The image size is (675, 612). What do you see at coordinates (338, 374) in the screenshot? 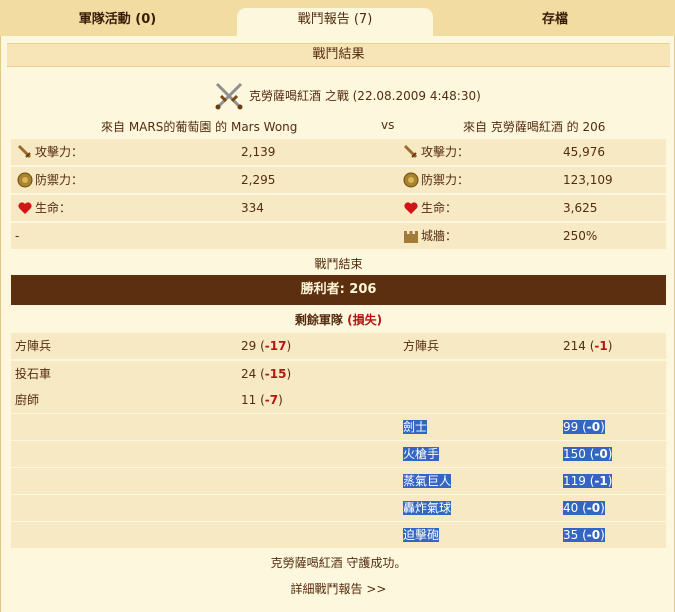
I see `table-row: 投石車 24 (-15)` at bounding box center [338, 374].